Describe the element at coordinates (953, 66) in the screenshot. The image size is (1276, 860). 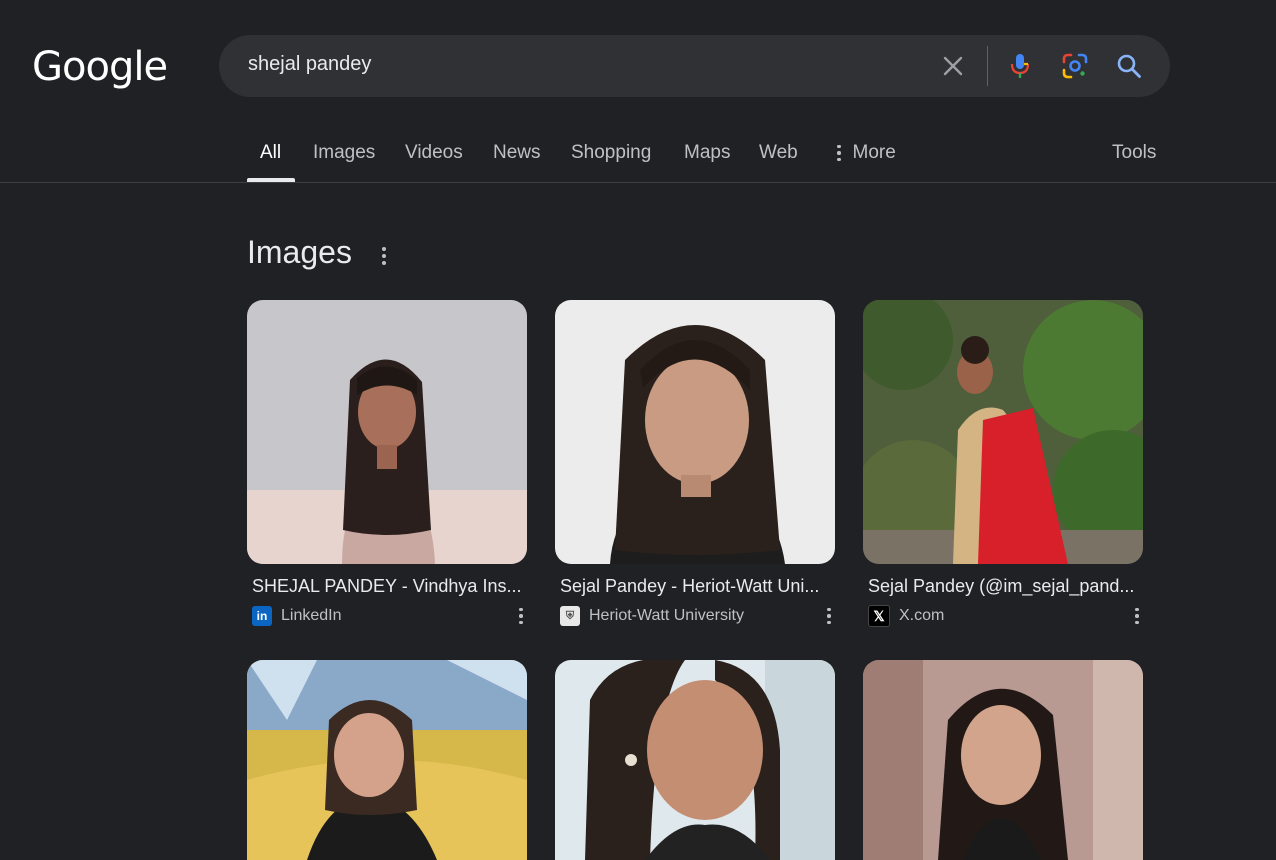
I see `clear-search-icon` at that location.